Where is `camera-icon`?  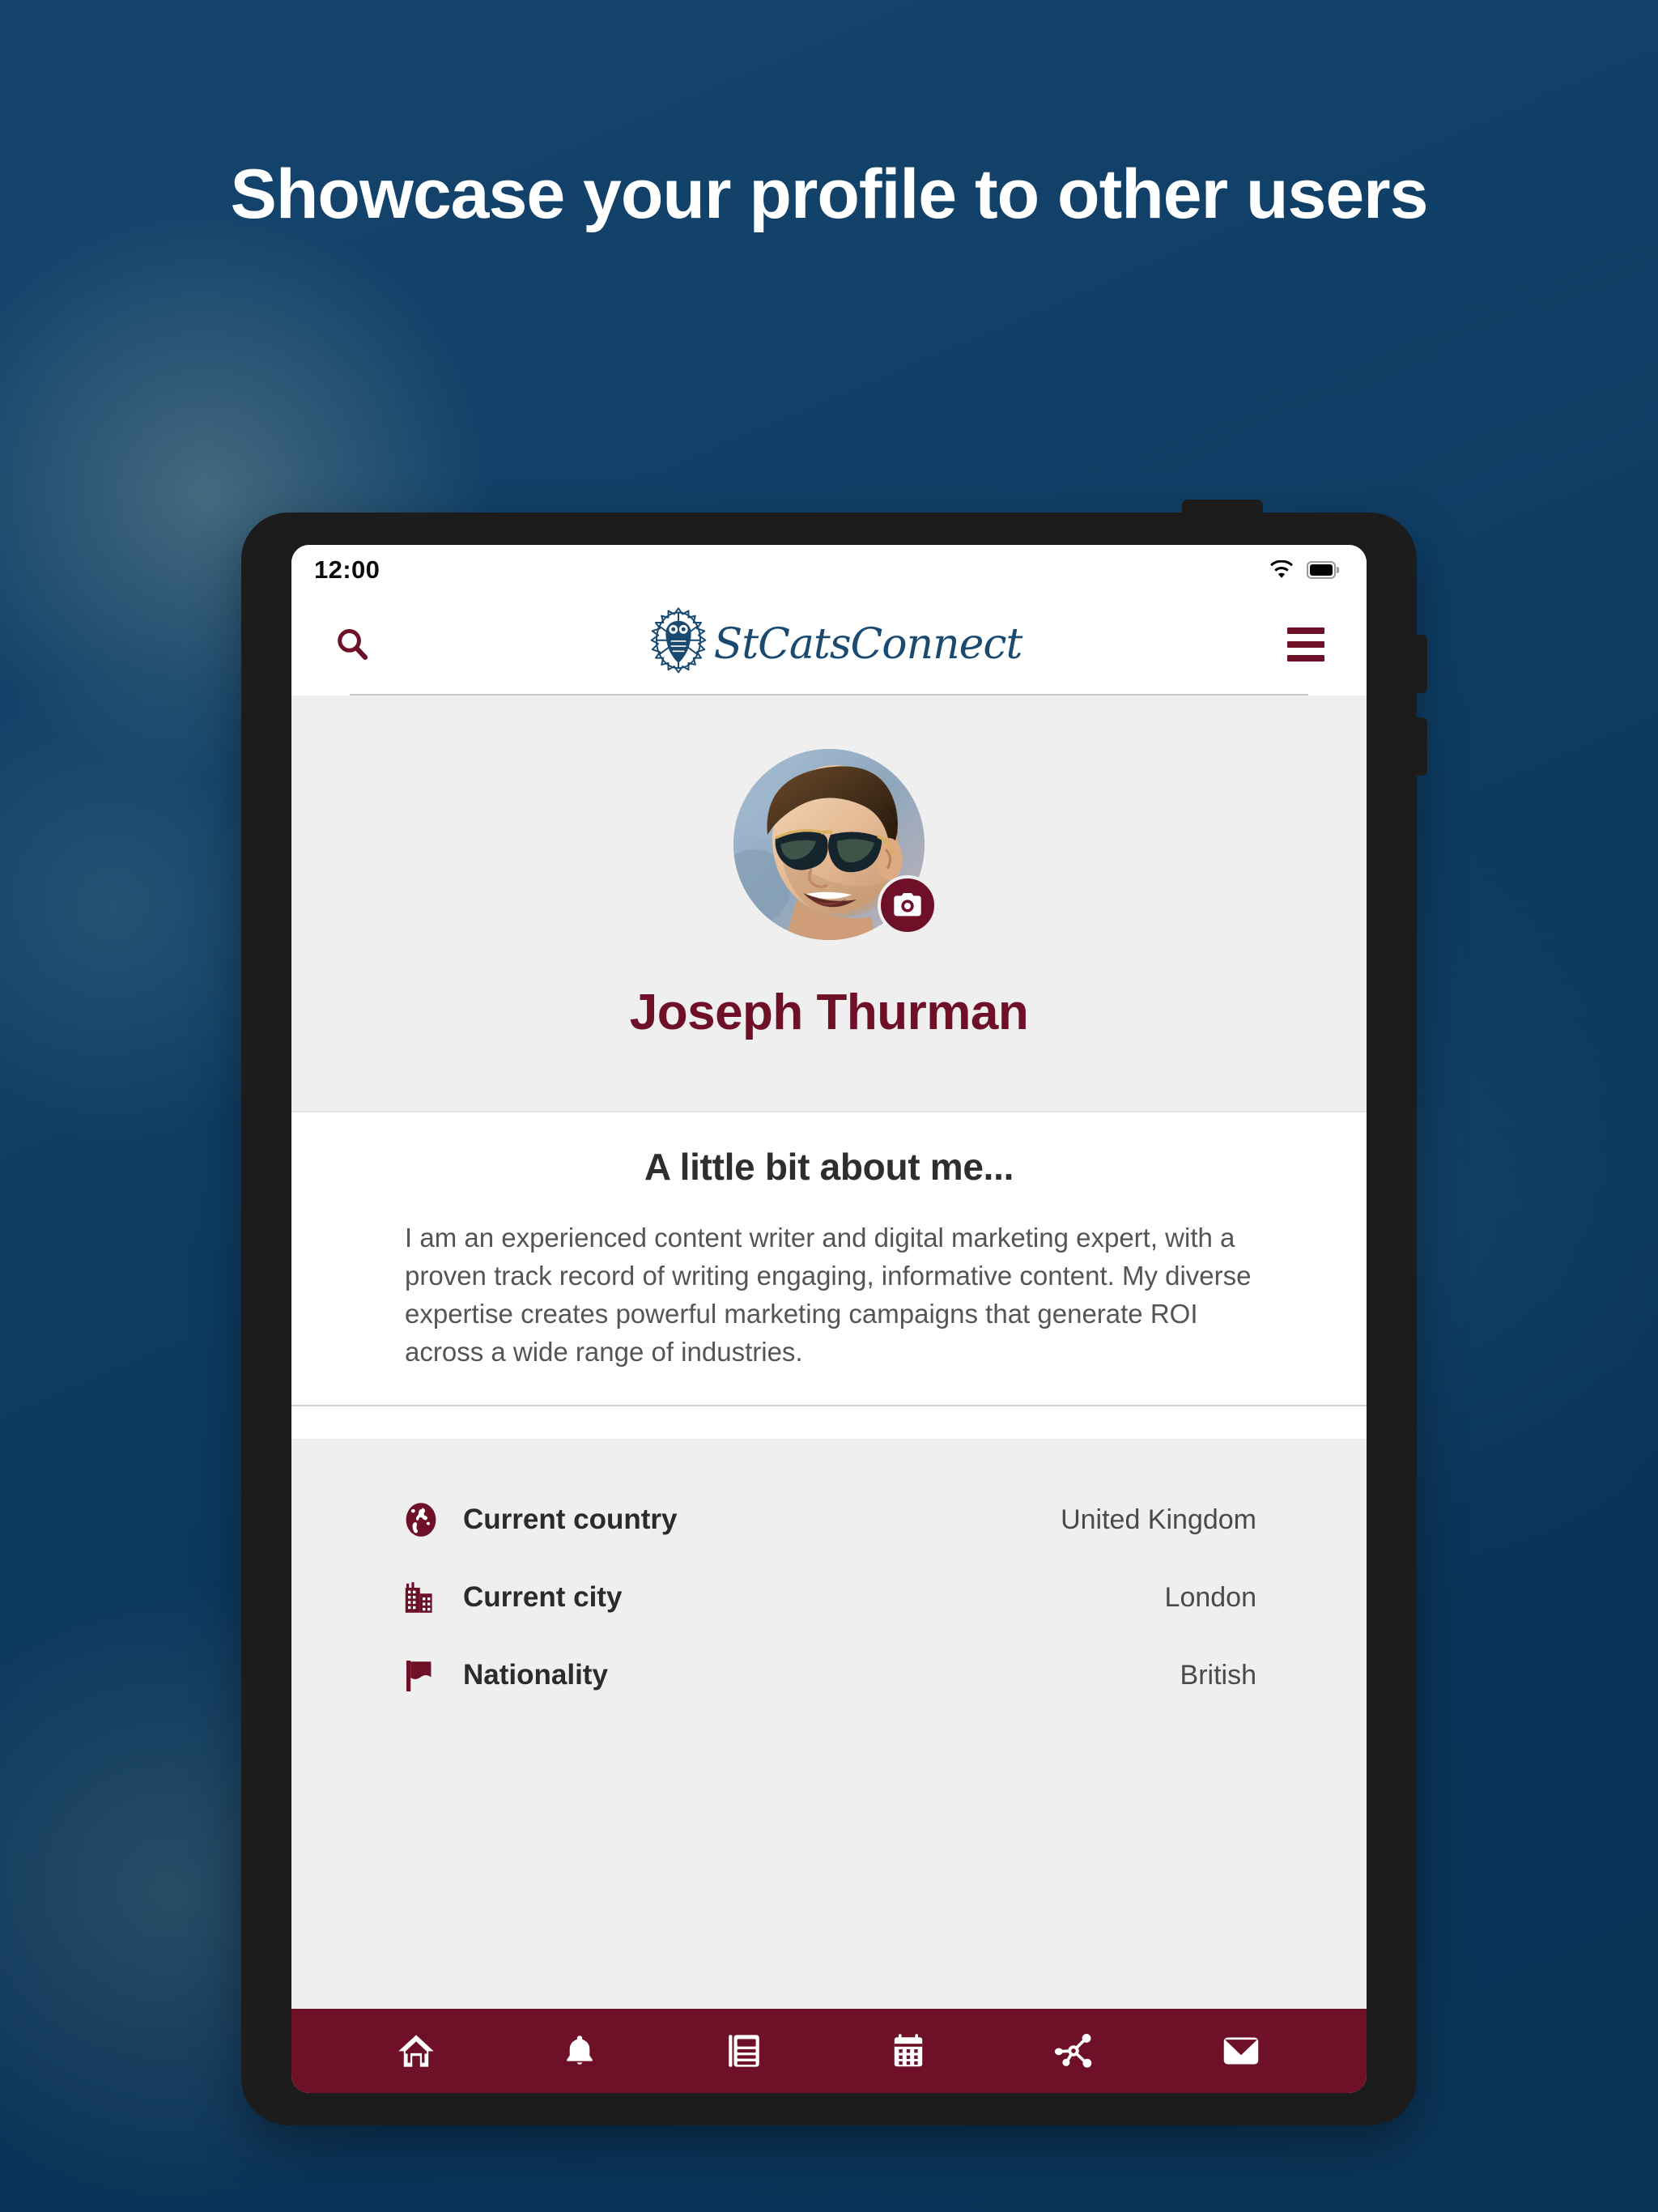
camera-icon is located at coordinates (907, 905).